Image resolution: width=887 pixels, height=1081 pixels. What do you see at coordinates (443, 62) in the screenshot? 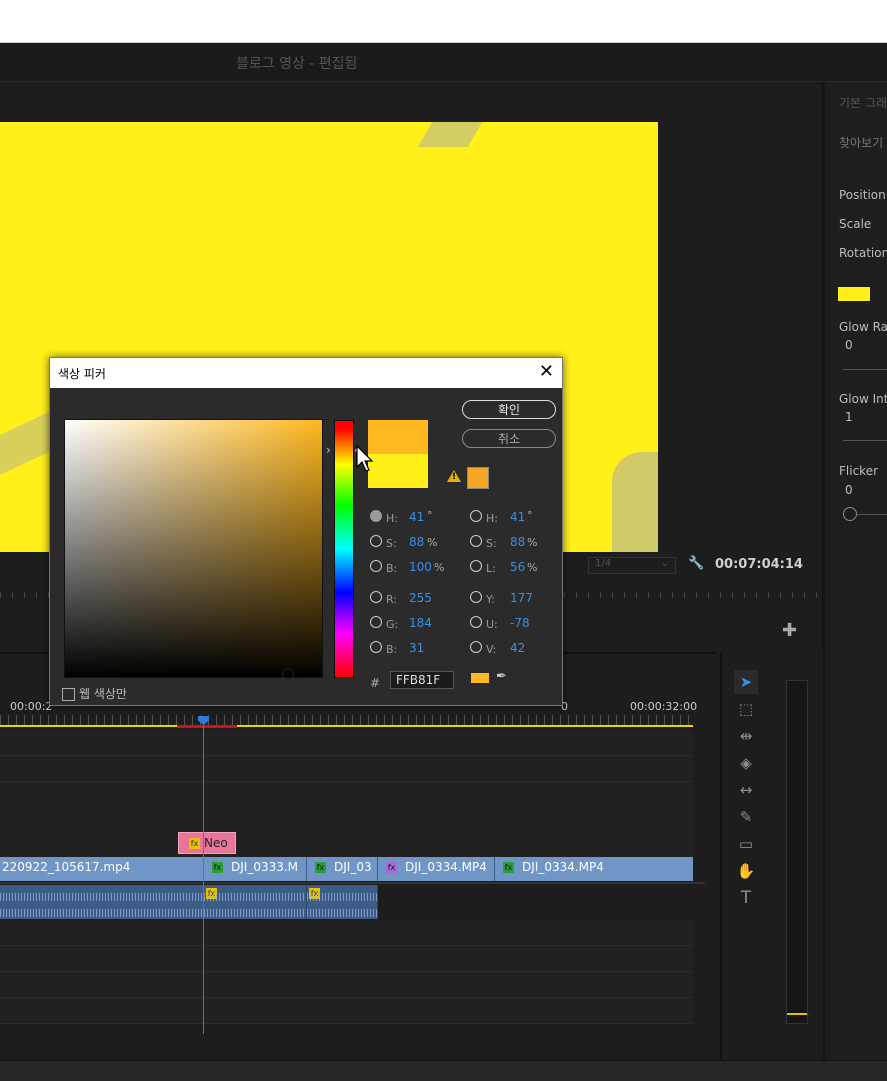
I see `panel-title-bar: 블로그 영상 - 편집됨` at bounding box center [443, 62].